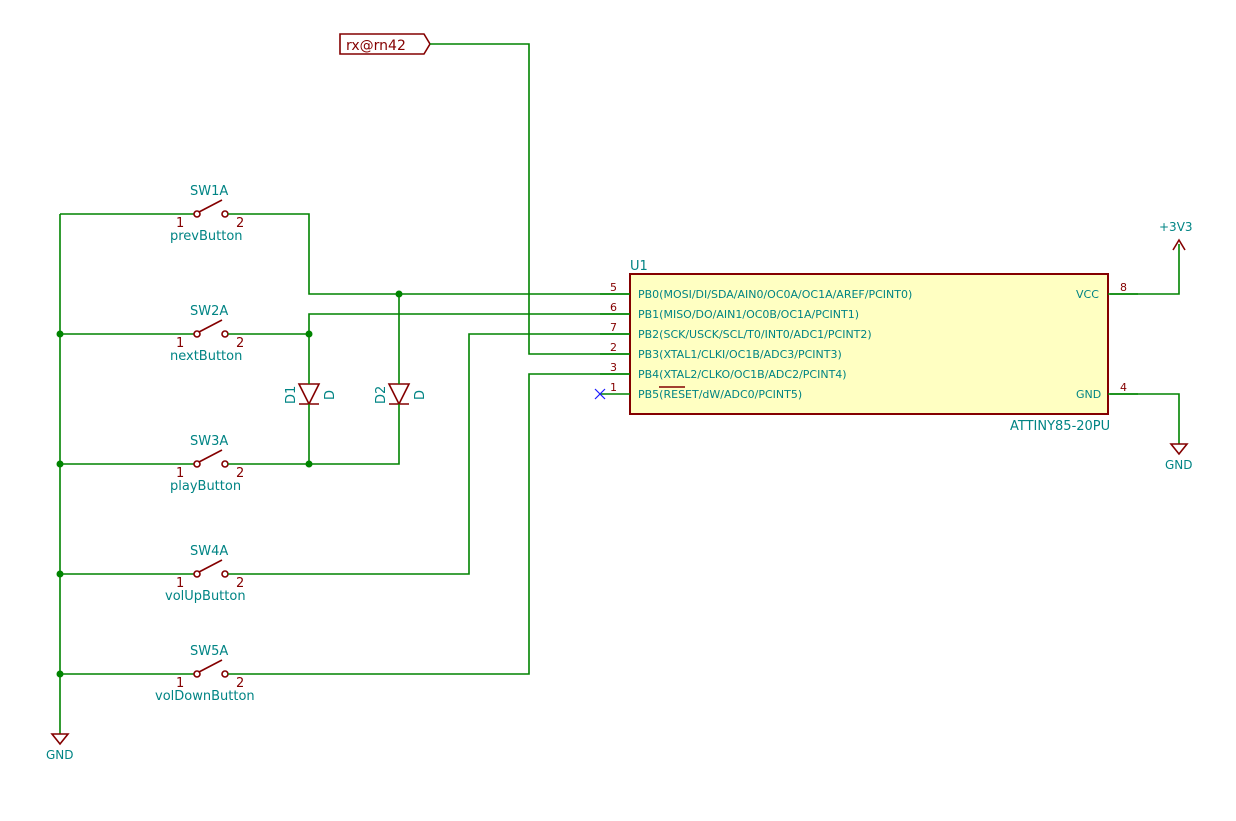 This screenshot has height=821, width=1236. What do you see at coordinates (1123, 287) in the screenshot?
I see `pin-number: 8` at bounding box center [1123, 287].